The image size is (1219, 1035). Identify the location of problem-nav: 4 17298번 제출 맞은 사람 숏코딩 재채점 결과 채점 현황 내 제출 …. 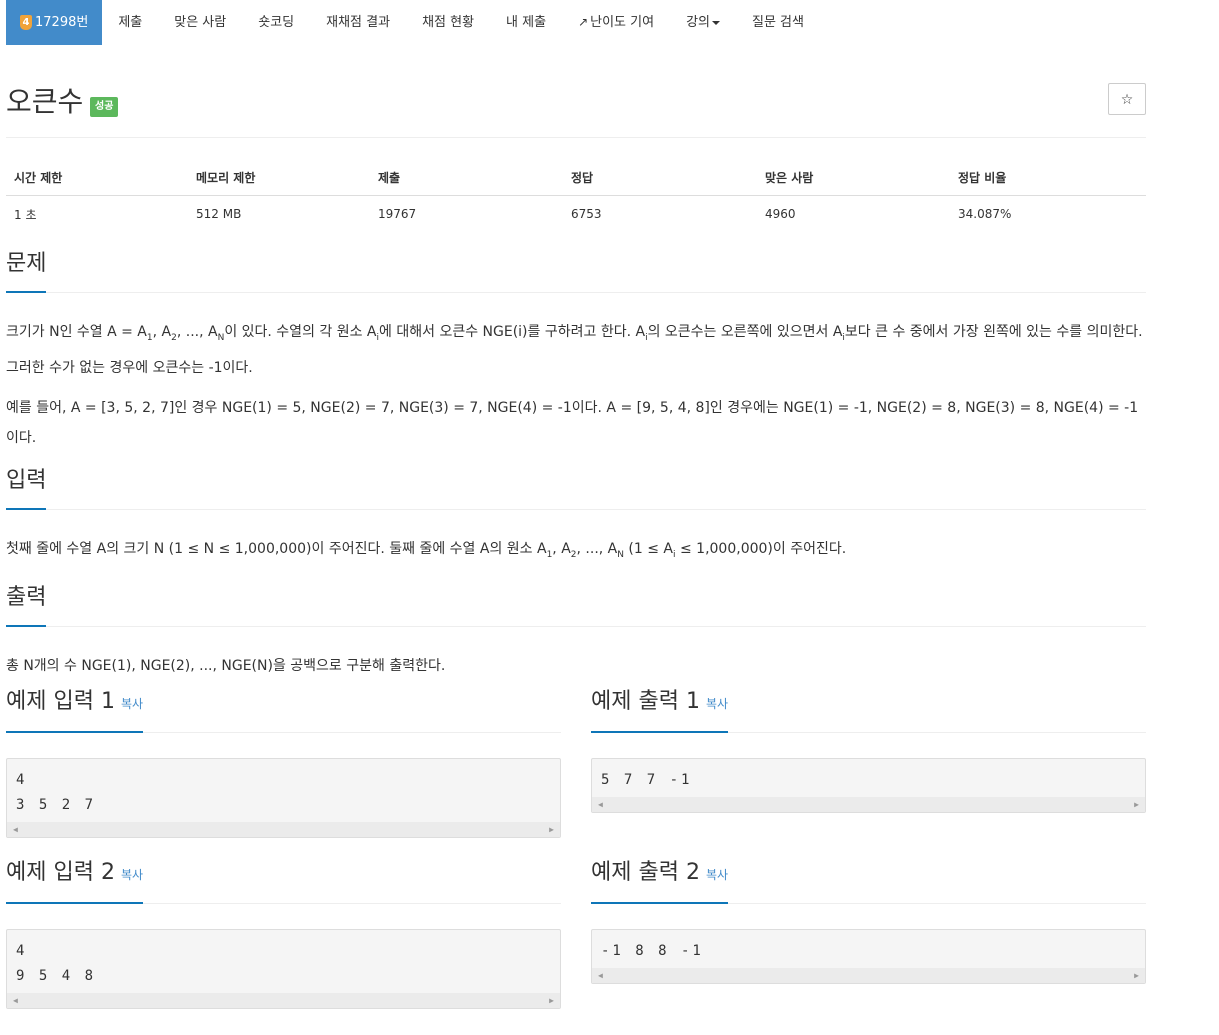
(576, 22).